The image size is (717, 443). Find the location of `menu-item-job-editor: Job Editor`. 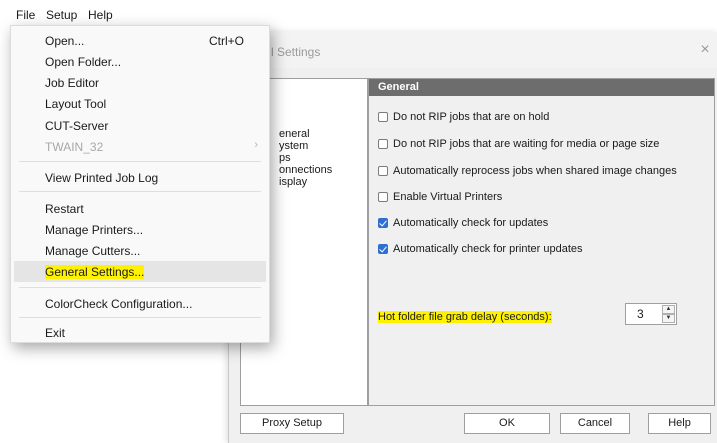

menu-item-job-editor: Job Editor is located at coordinates (140, 82).